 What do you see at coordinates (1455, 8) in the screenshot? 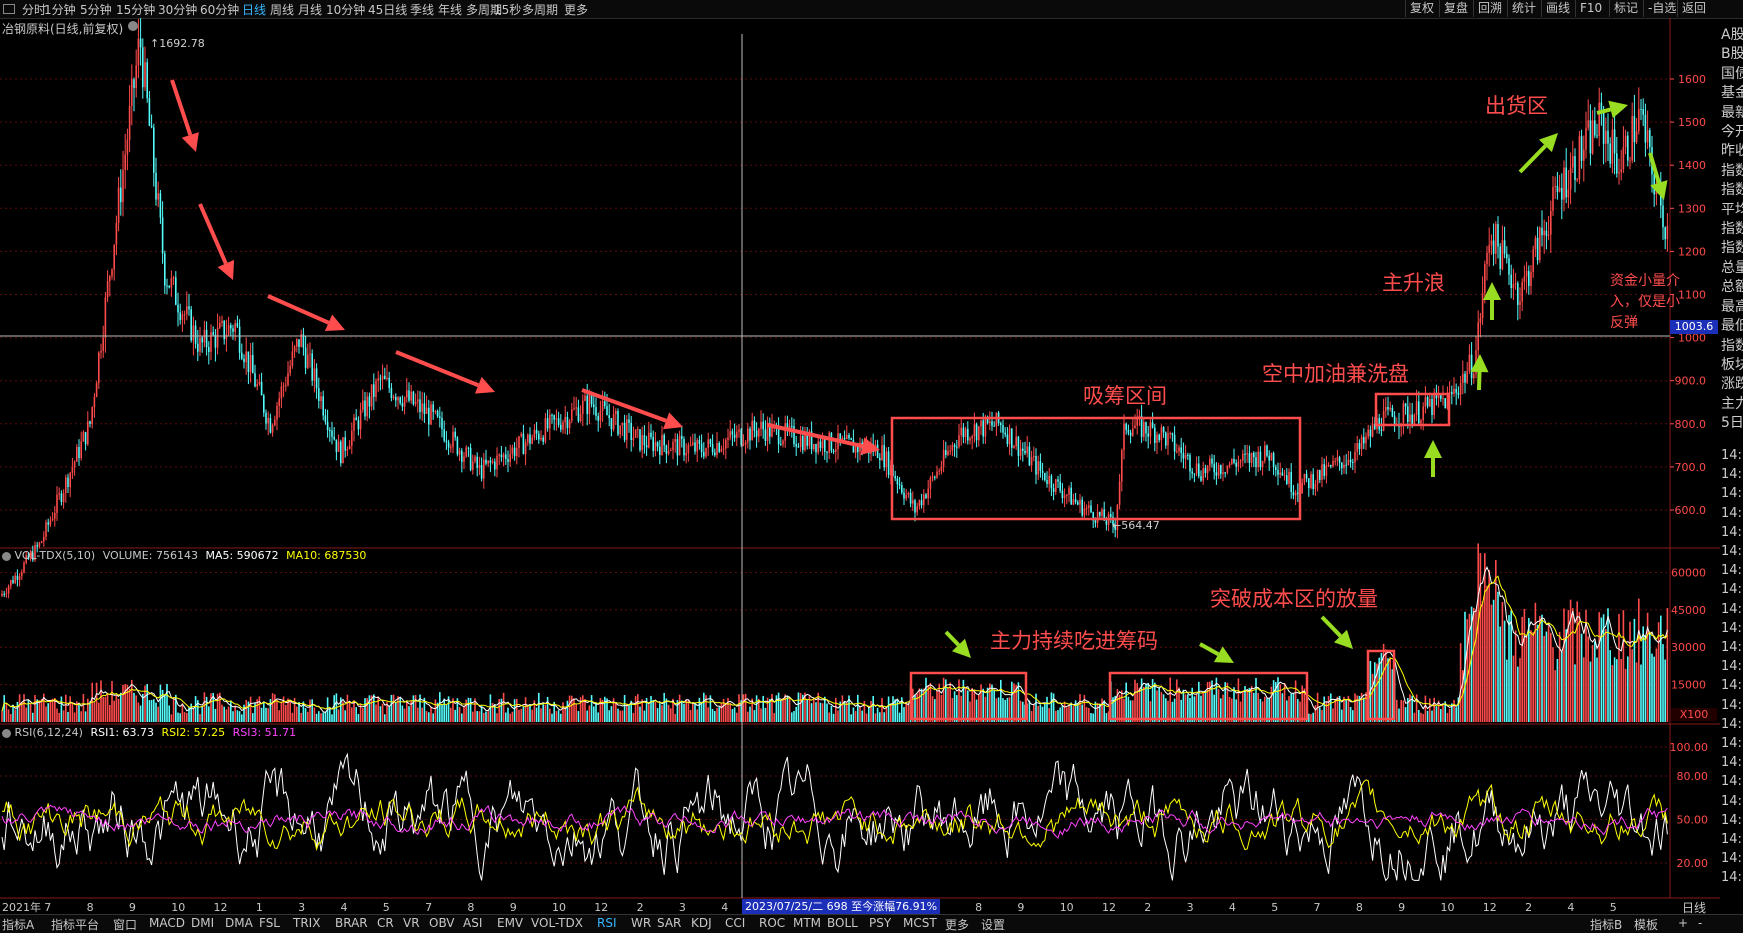
I see `toolbar-button-1: 复盘` at bounding box center [1455, 8].